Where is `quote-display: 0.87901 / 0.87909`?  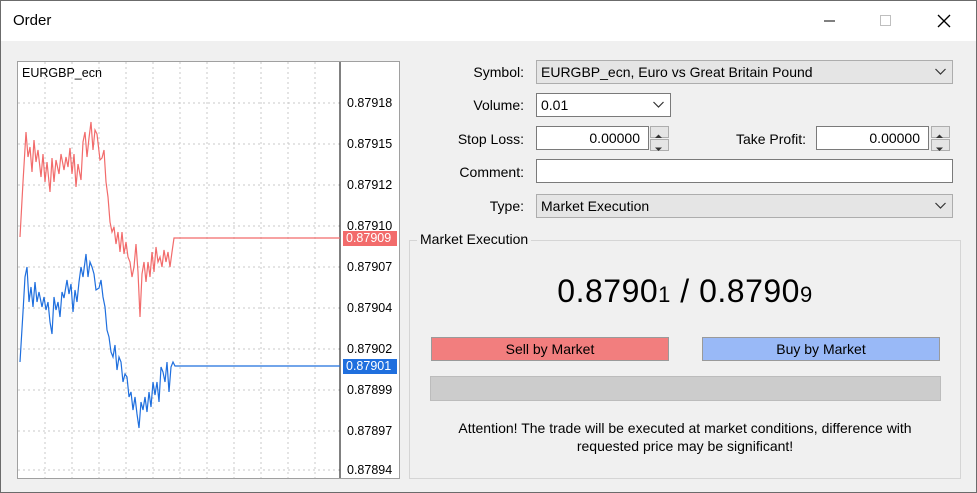 quote-display: 0.87901 / 0.87909 is located at coordinates (685, 291).